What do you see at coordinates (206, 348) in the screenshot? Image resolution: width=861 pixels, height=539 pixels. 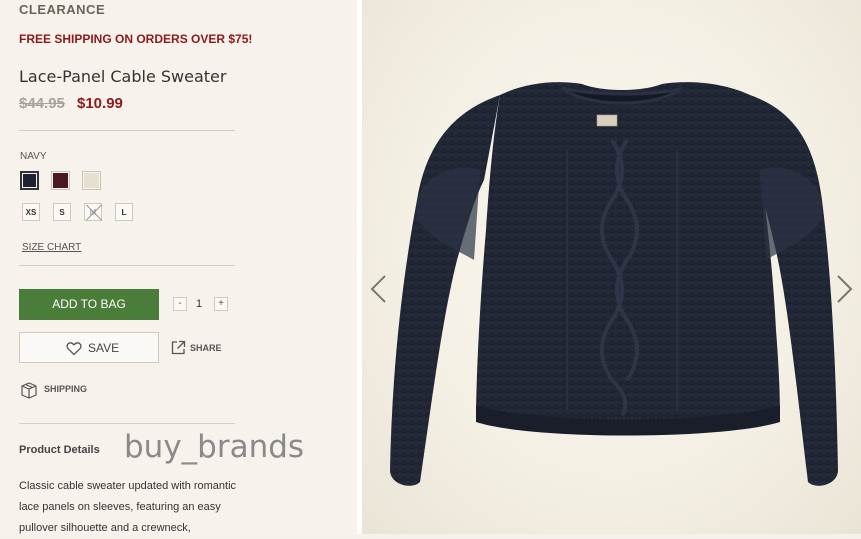 I see `share-label: SHARE` at bounding box center [206, 348].